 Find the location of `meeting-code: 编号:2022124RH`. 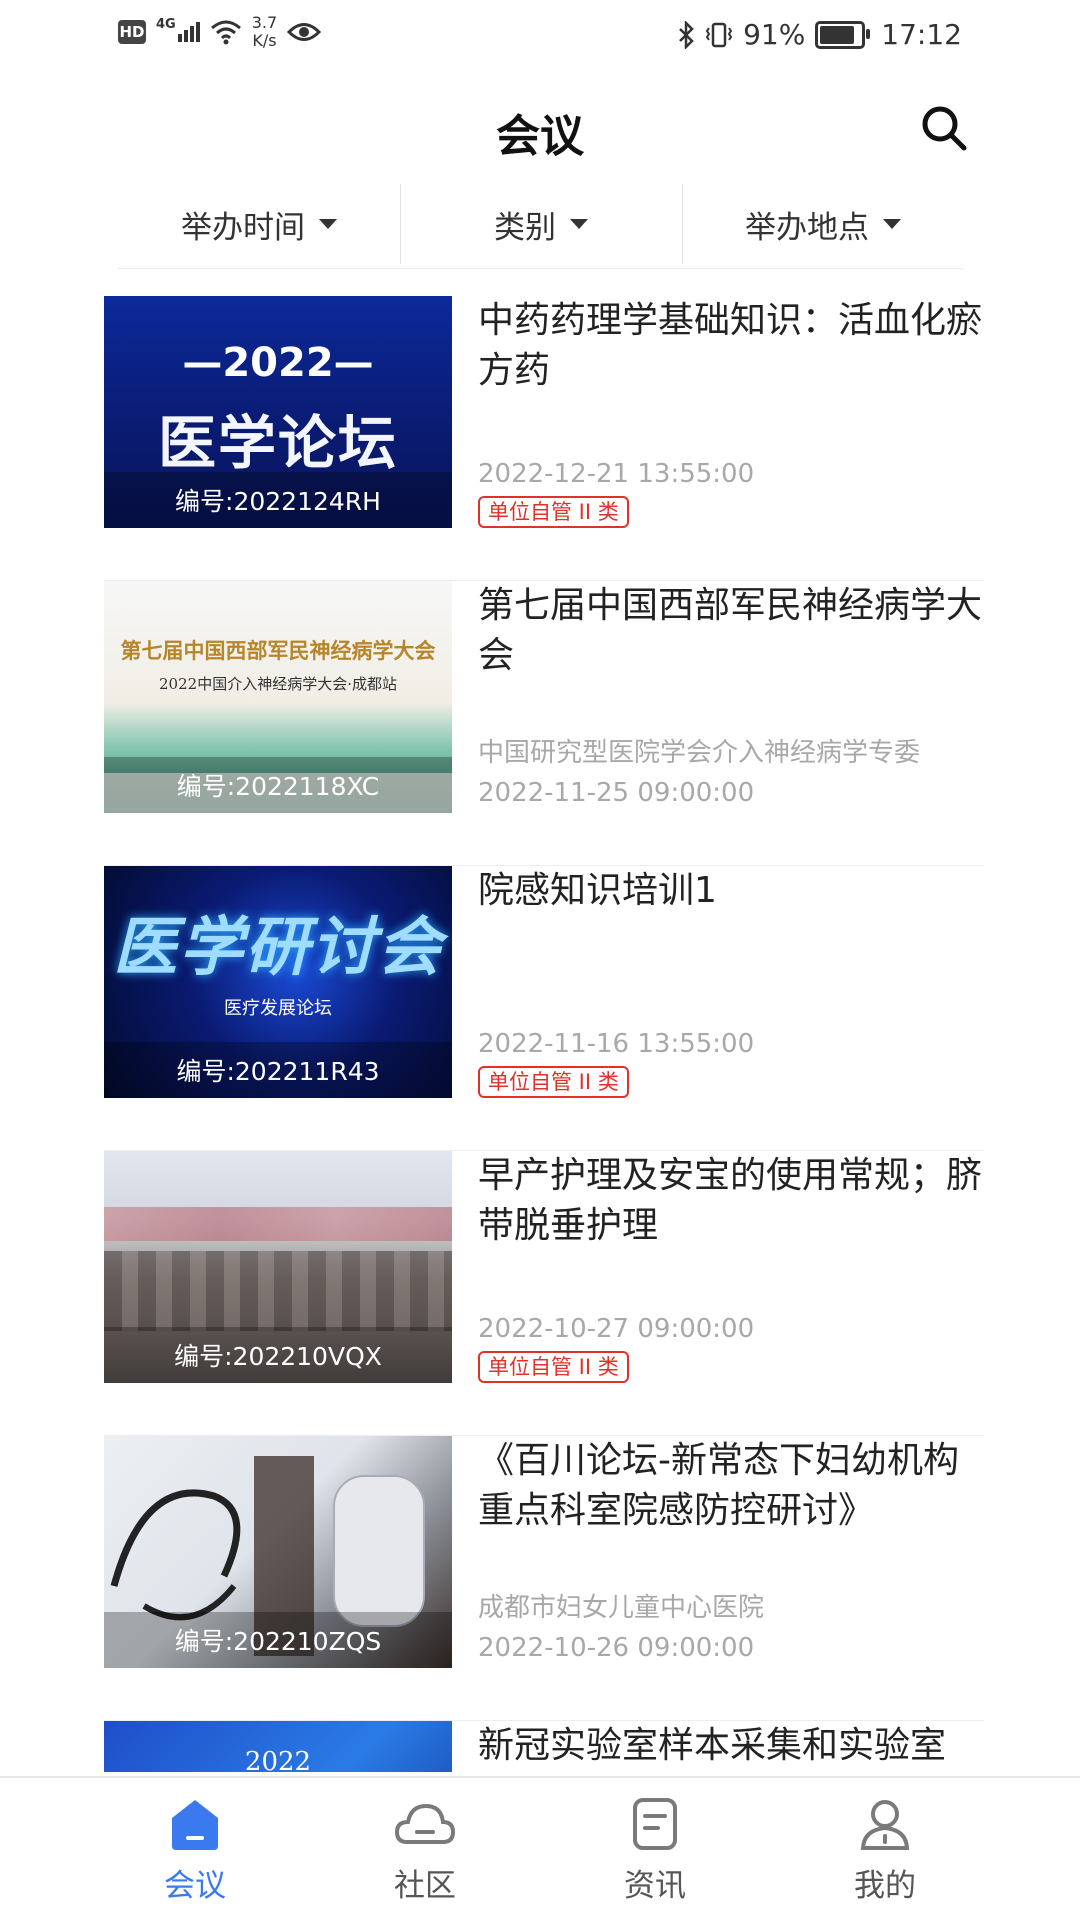

meeting-code: 编号:2022124RH is located at coordinates (278, 500).